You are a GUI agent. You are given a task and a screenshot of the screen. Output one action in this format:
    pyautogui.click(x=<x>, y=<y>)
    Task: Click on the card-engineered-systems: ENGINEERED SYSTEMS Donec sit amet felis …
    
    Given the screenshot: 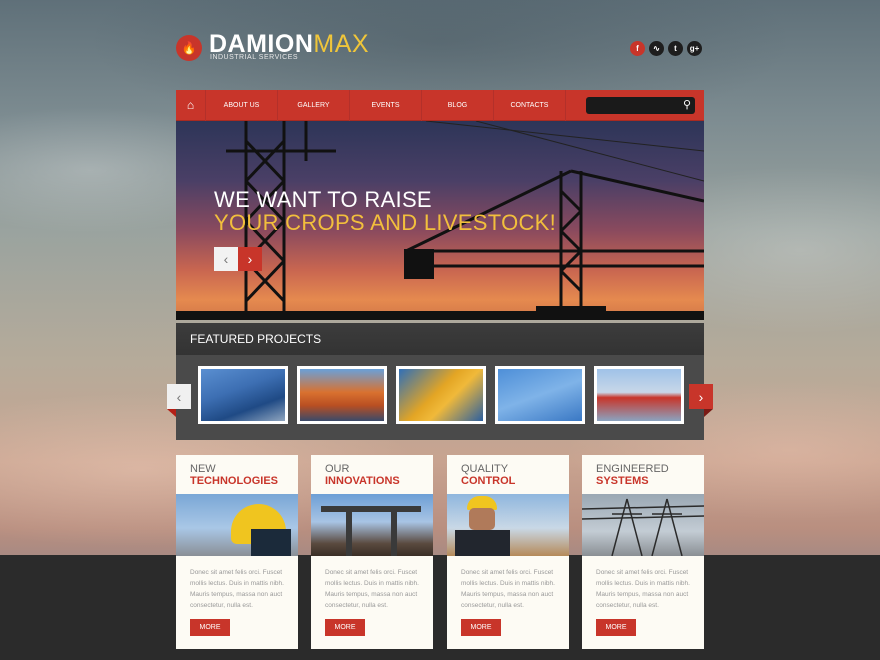 What is the action you would take?
    pyautogui.click(x=643, y=552)
    